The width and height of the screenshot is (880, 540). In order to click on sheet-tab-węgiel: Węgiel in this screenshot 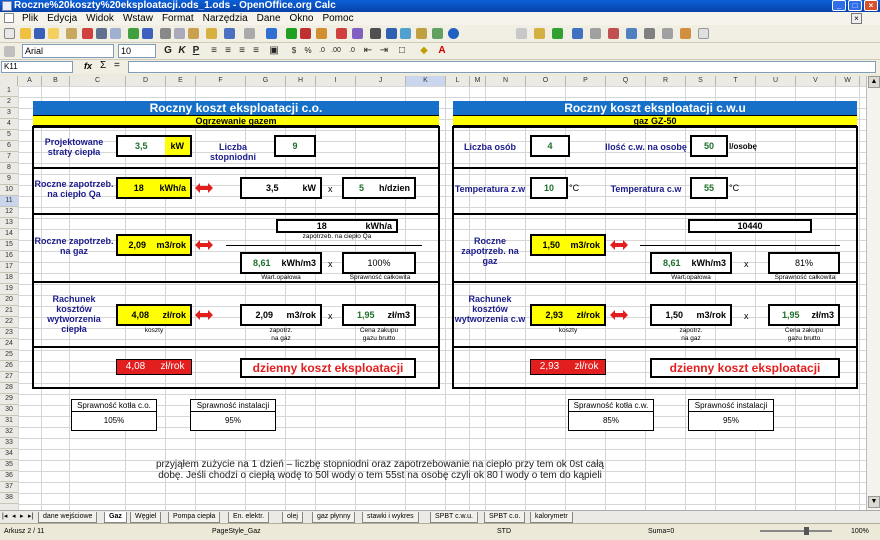, I will do `click(146, 517)`.